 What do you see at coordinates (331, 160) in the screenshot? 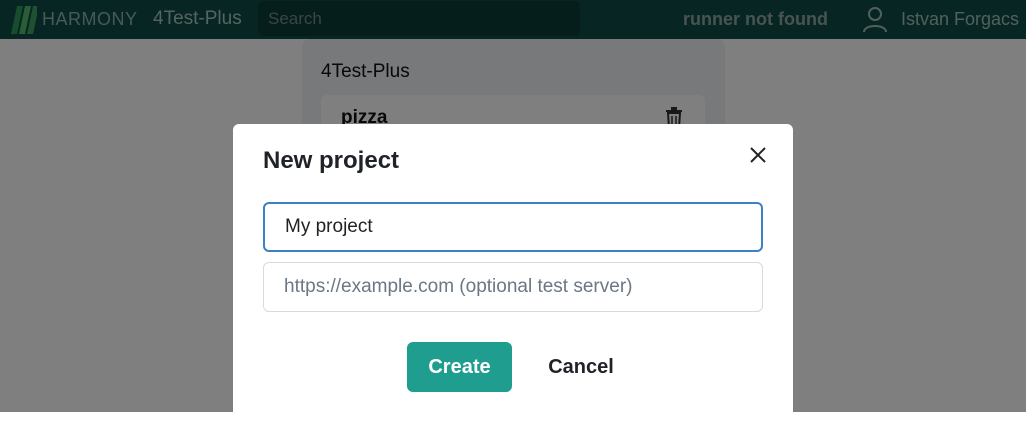
I see `dialog-title: New project` at bounding box center [331, 160].